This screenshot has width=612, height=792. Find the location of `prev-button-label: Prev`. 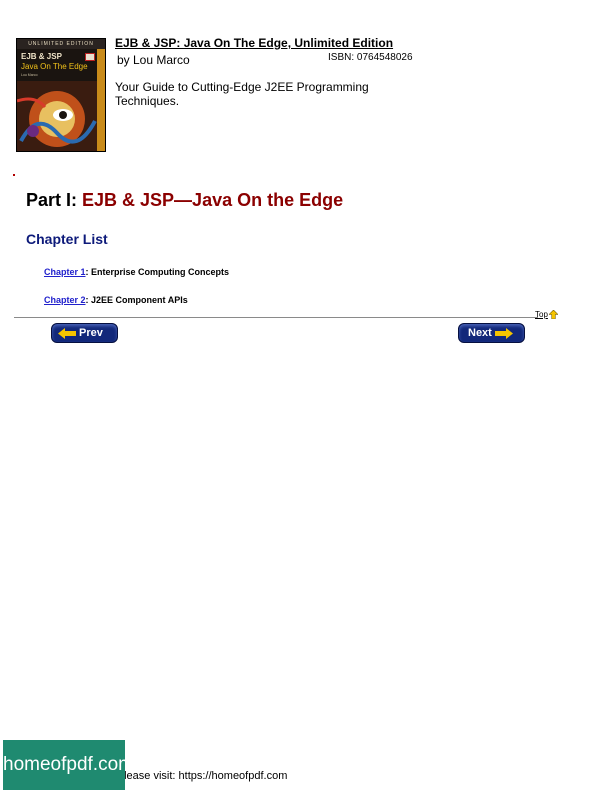

prev-button-label: Prev is located at coordinates (91, 333).